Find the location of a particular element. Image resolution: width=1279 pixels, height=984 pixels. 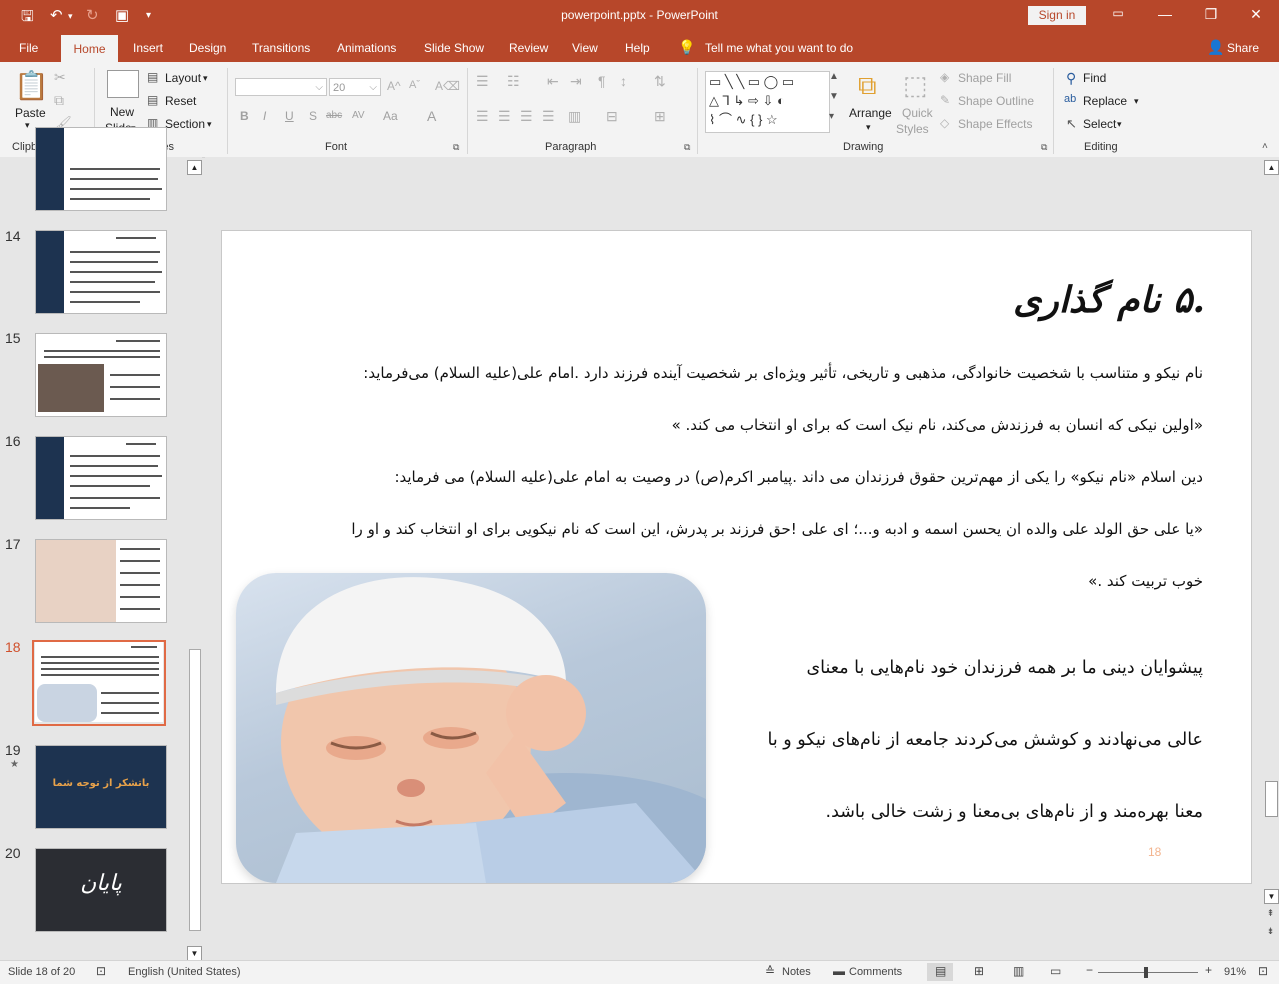

align-text-icon: ⊟ is located at coordinates (612, 116).